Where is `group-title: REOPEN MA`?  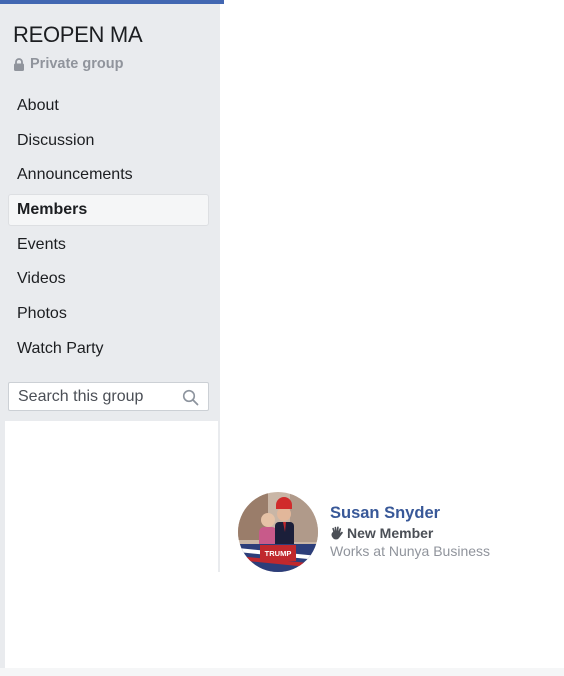
group-title: REOPEN MA is located at coordinates (78, 35).